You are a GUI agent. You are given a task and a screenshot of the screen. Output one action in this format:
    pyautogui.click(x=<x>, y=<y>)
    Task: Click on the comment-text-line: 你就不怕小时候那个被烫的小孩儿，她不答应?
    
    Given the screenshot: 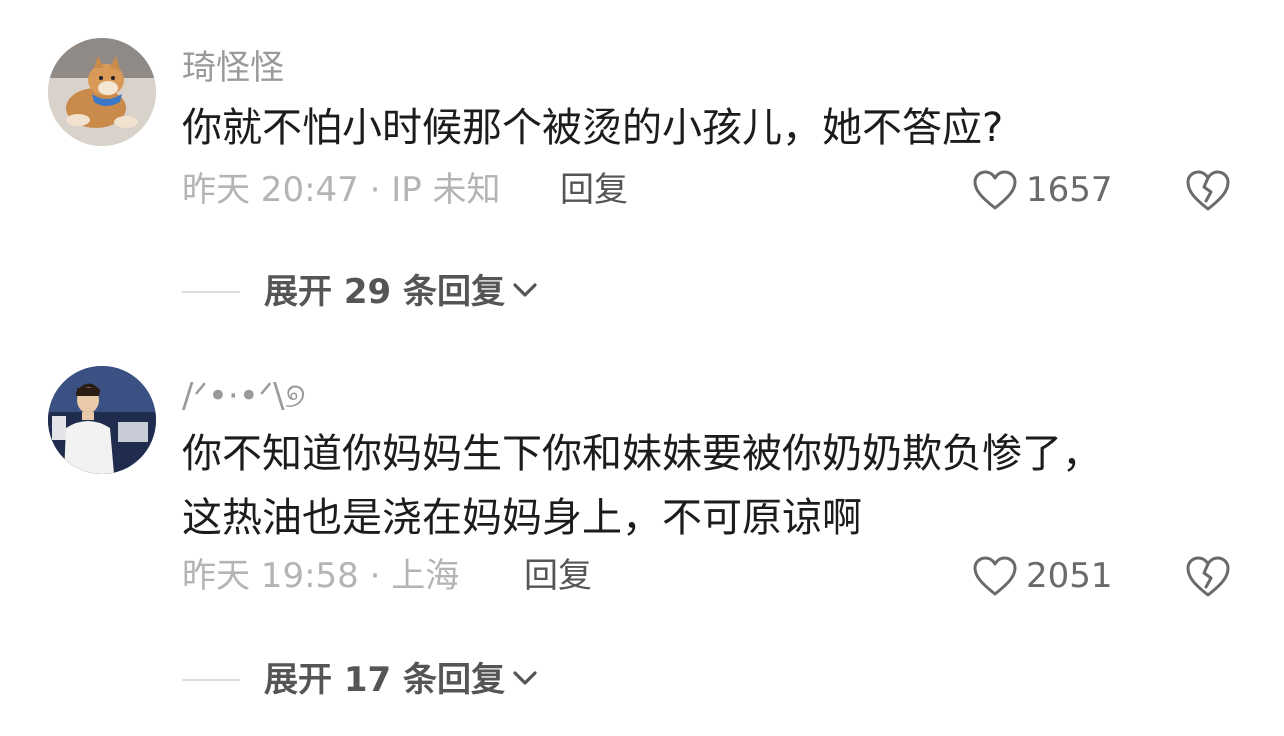 What is the action you would take?
    pyautogui.click(x=593, y=128)
    